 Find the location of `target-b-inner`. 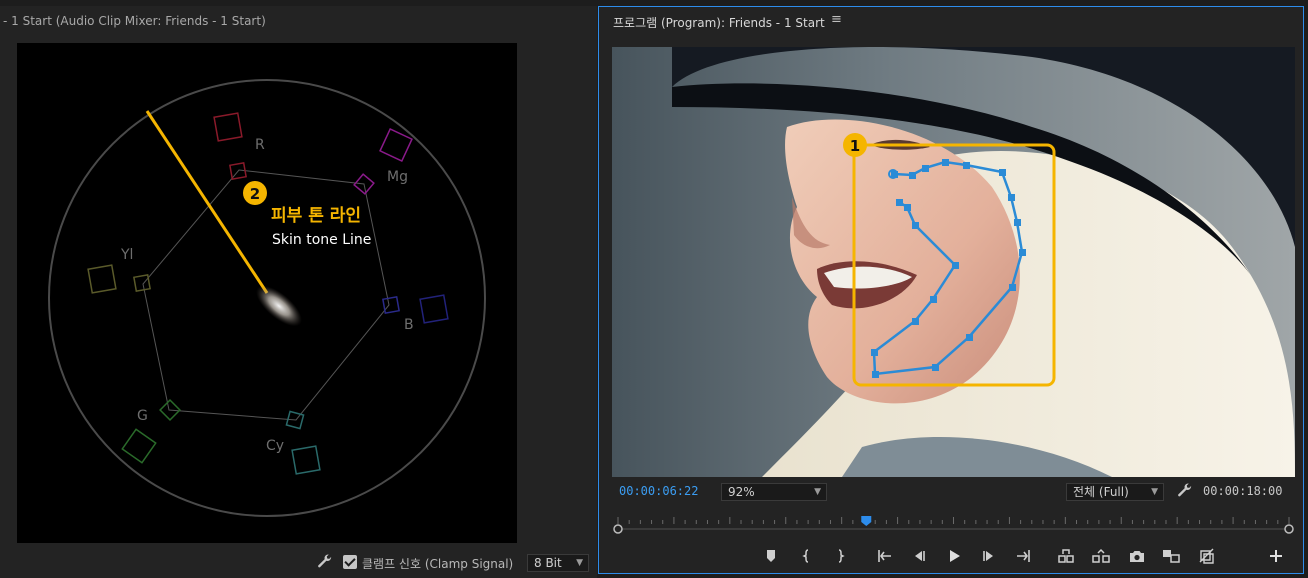

target-b-inner is located at coordinates (391, 305).